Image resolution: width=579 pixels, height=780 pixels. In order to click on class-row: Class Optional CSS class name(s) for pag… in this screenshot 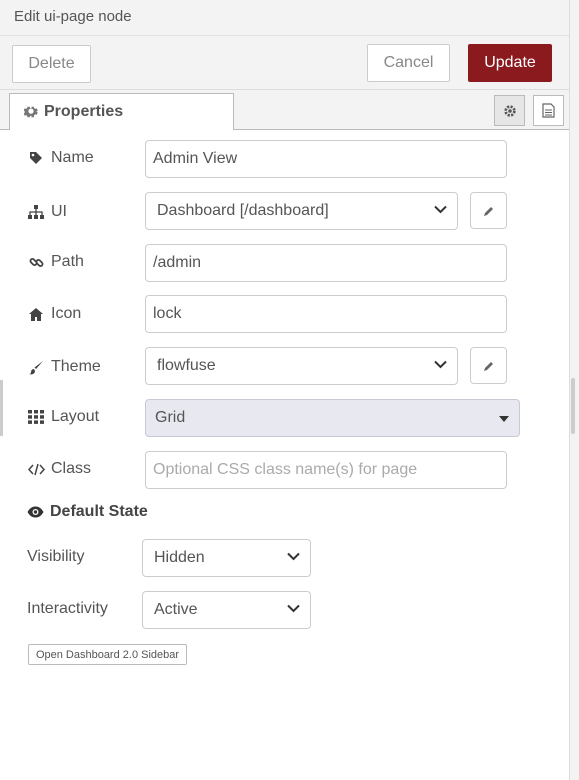, I will do `click(284, 470)`.